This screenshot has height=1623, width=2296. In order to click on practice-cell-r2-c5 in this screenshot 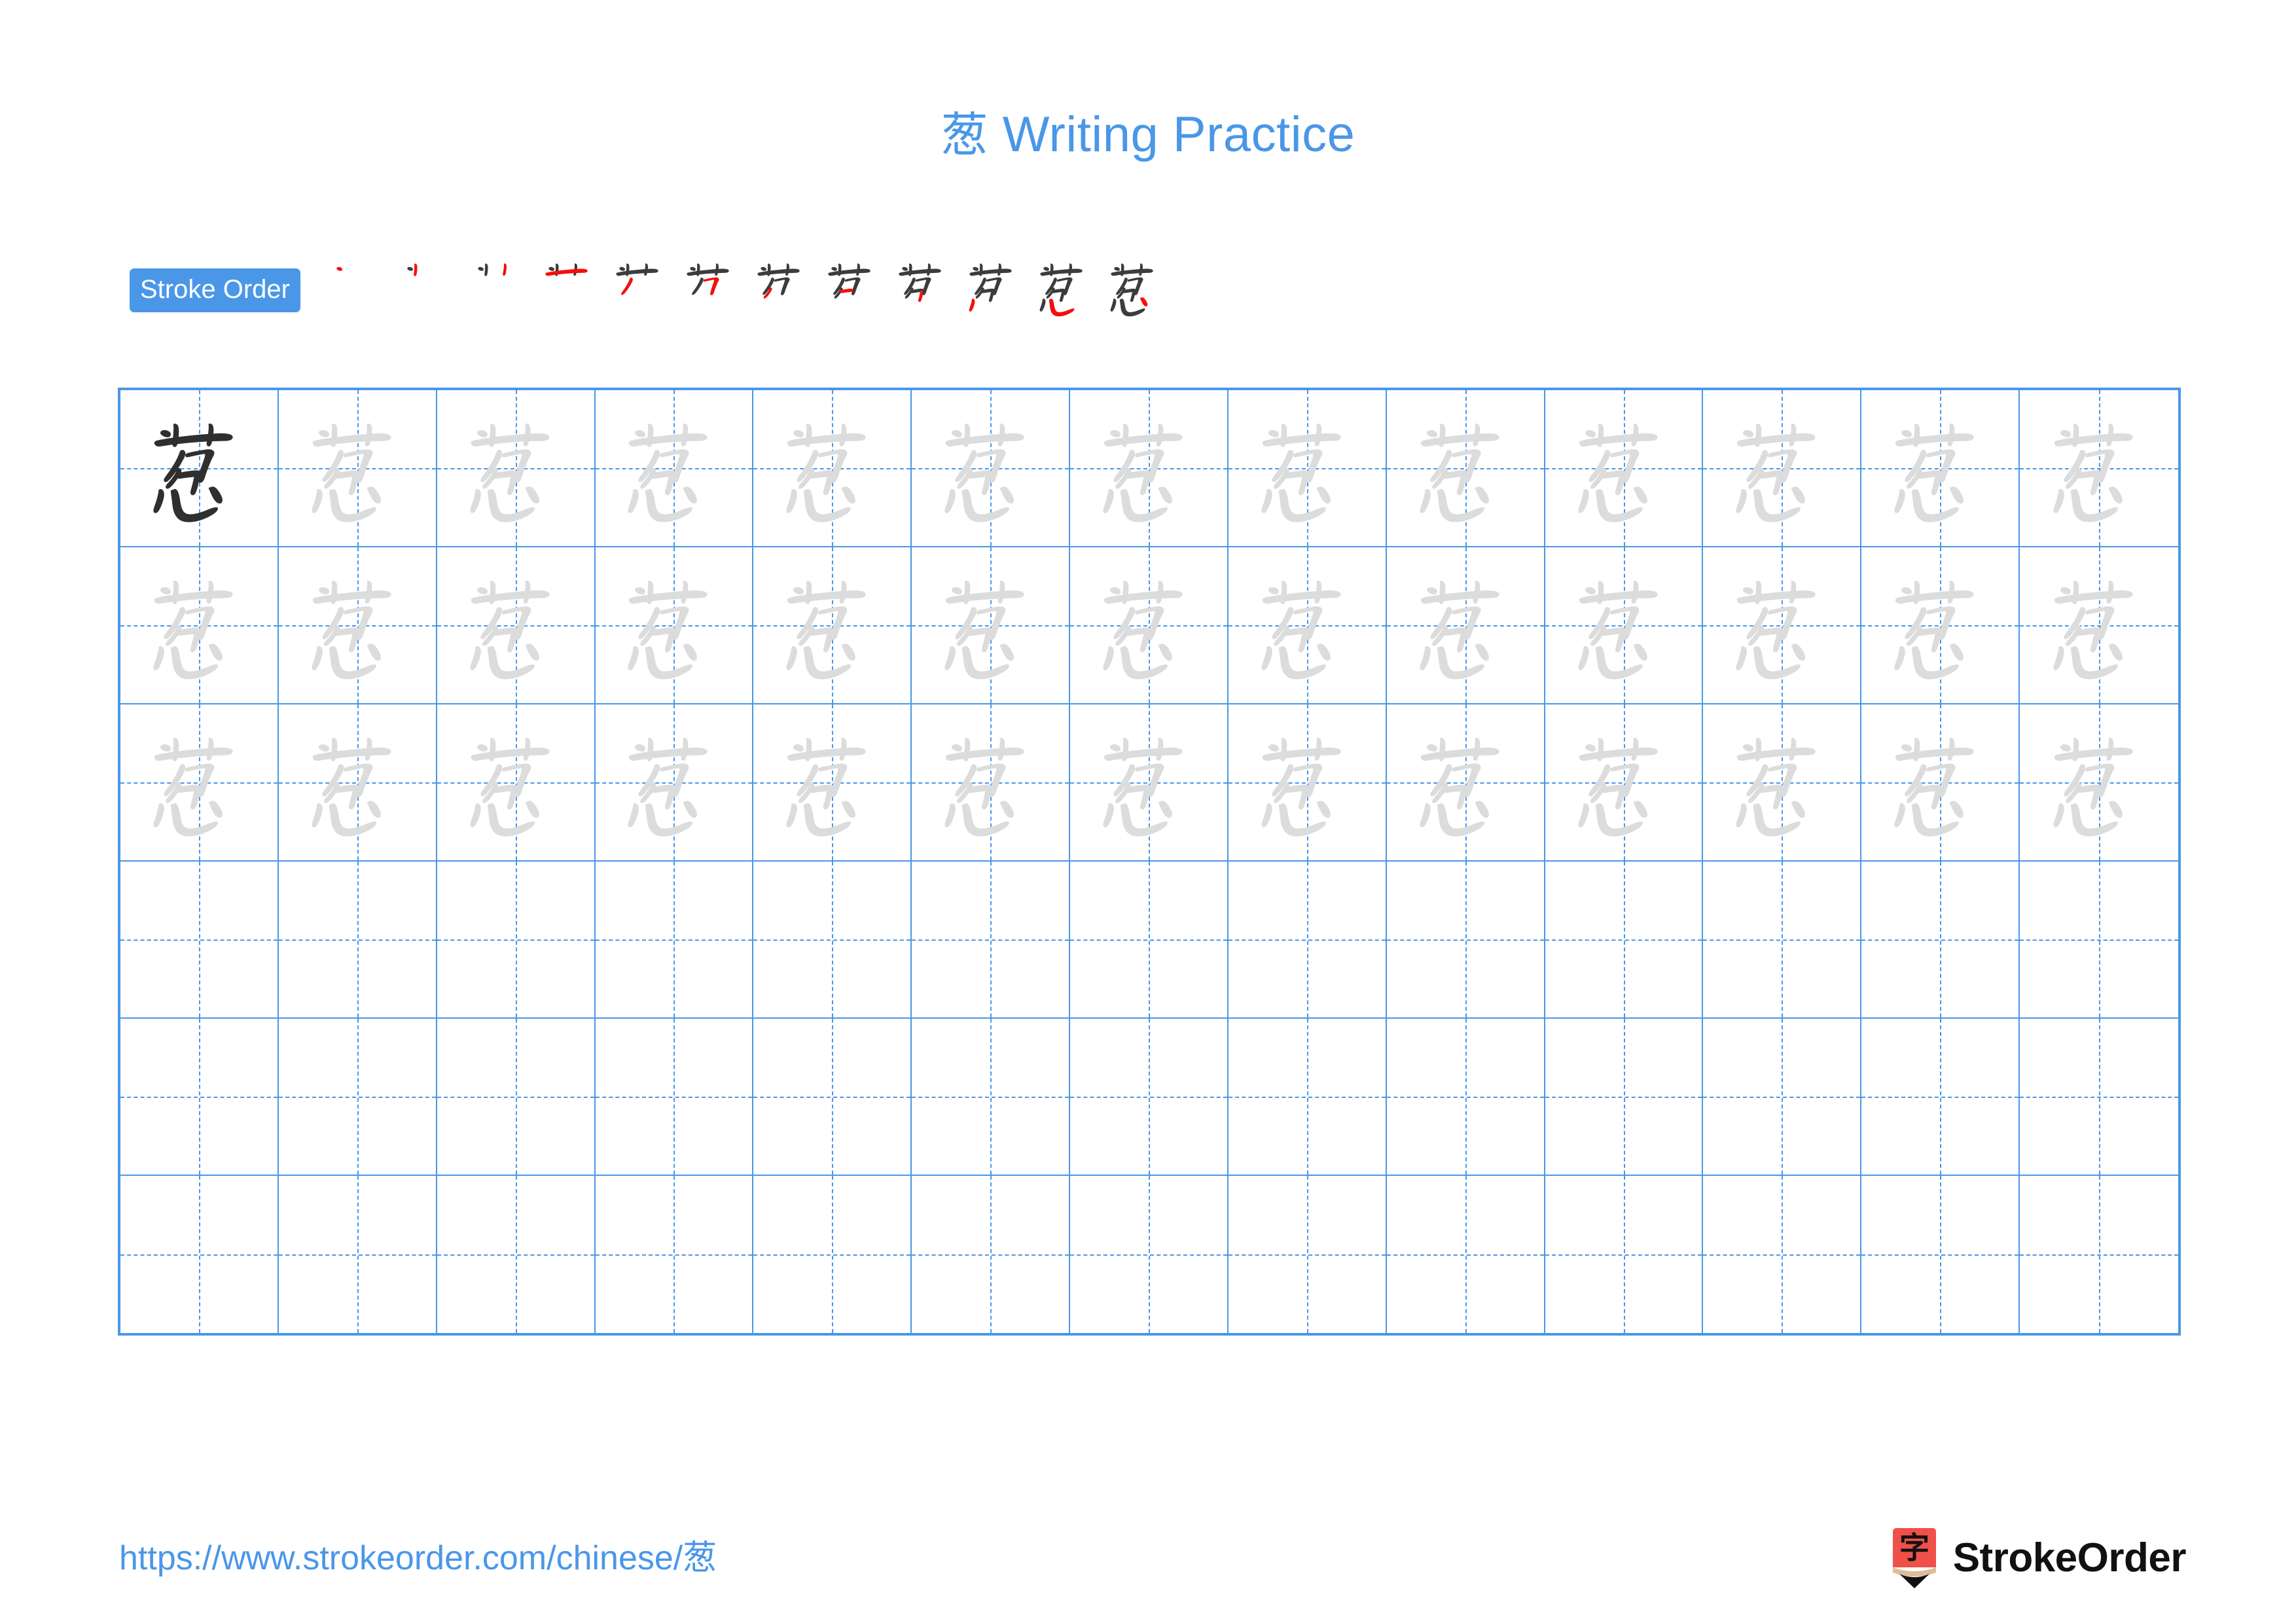, I will do `click(832, 625)`.